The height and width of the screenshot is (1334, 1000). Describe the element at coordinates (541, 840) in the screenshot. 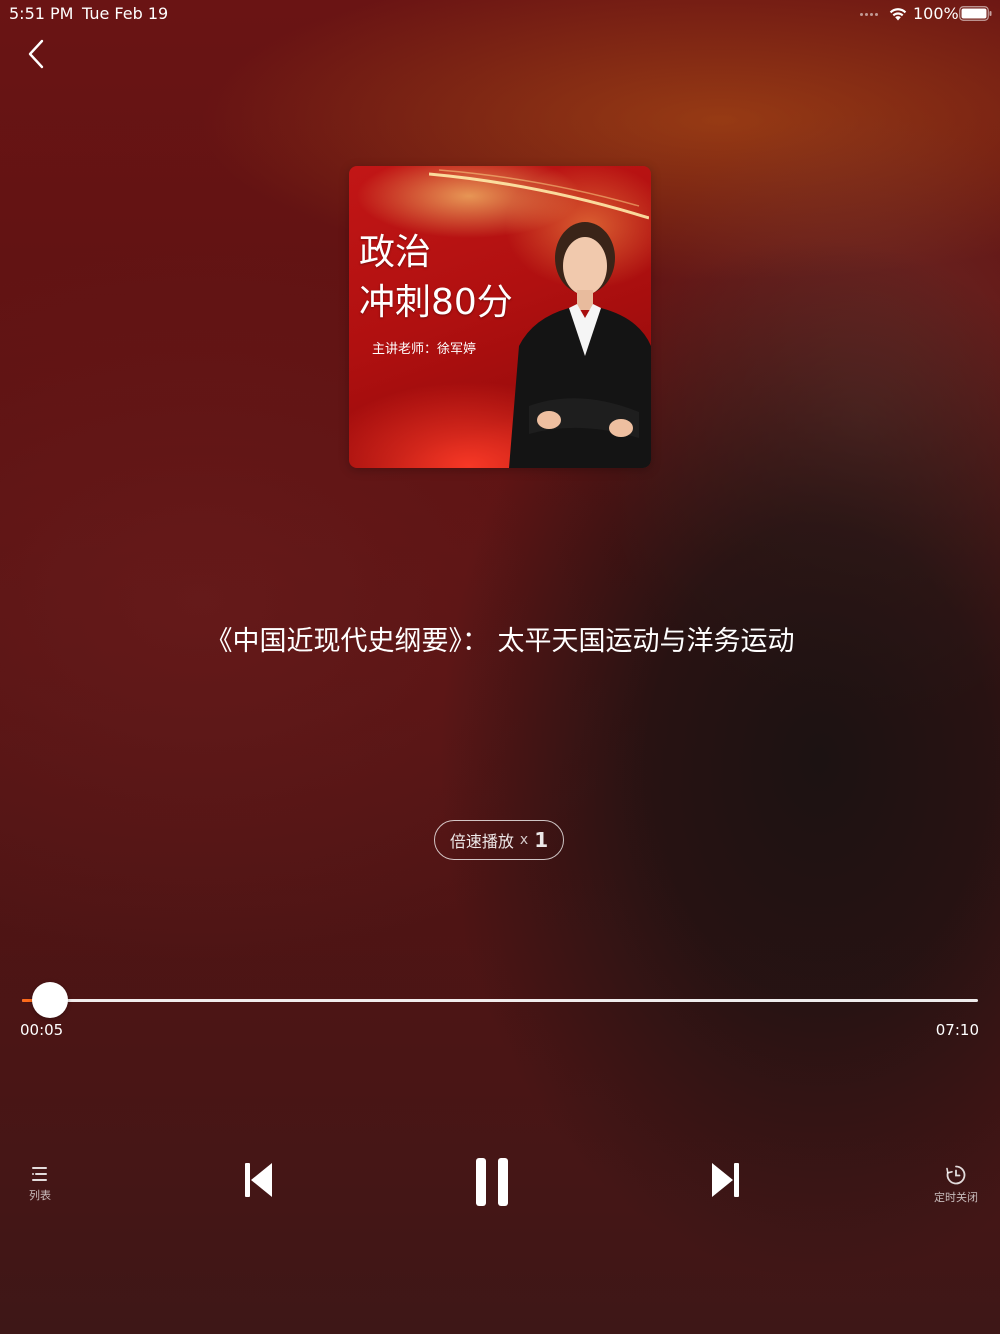

I see `speed-value: 1` at that location.